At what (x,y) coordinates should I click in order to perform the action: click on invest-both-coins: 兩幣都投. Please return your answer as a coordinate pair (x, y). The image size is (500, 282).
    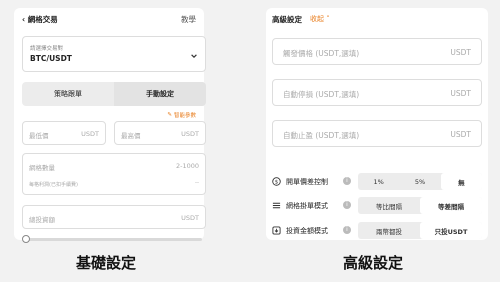
    Looking at the image, I should click on (389, 230).